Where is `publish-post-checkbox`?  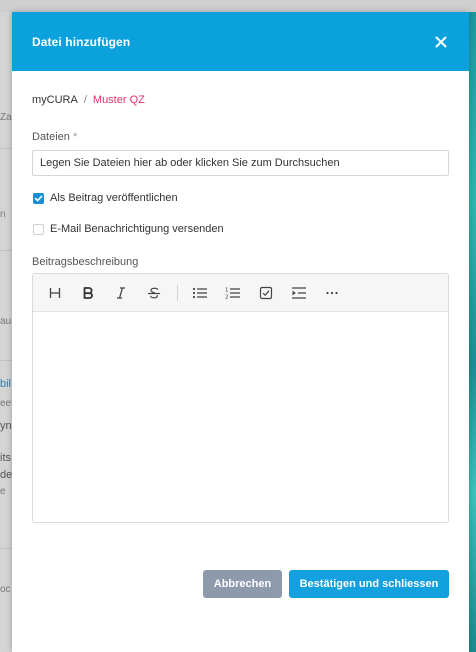 publish-post-checkbox is located at coordinates (38, 198).